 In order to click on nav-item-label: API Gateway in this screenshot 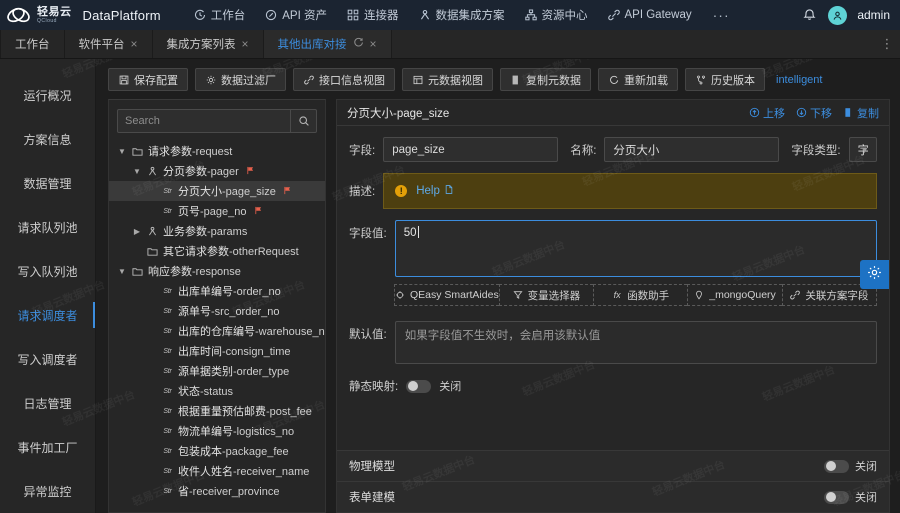, I will do `click(658, 15)`.